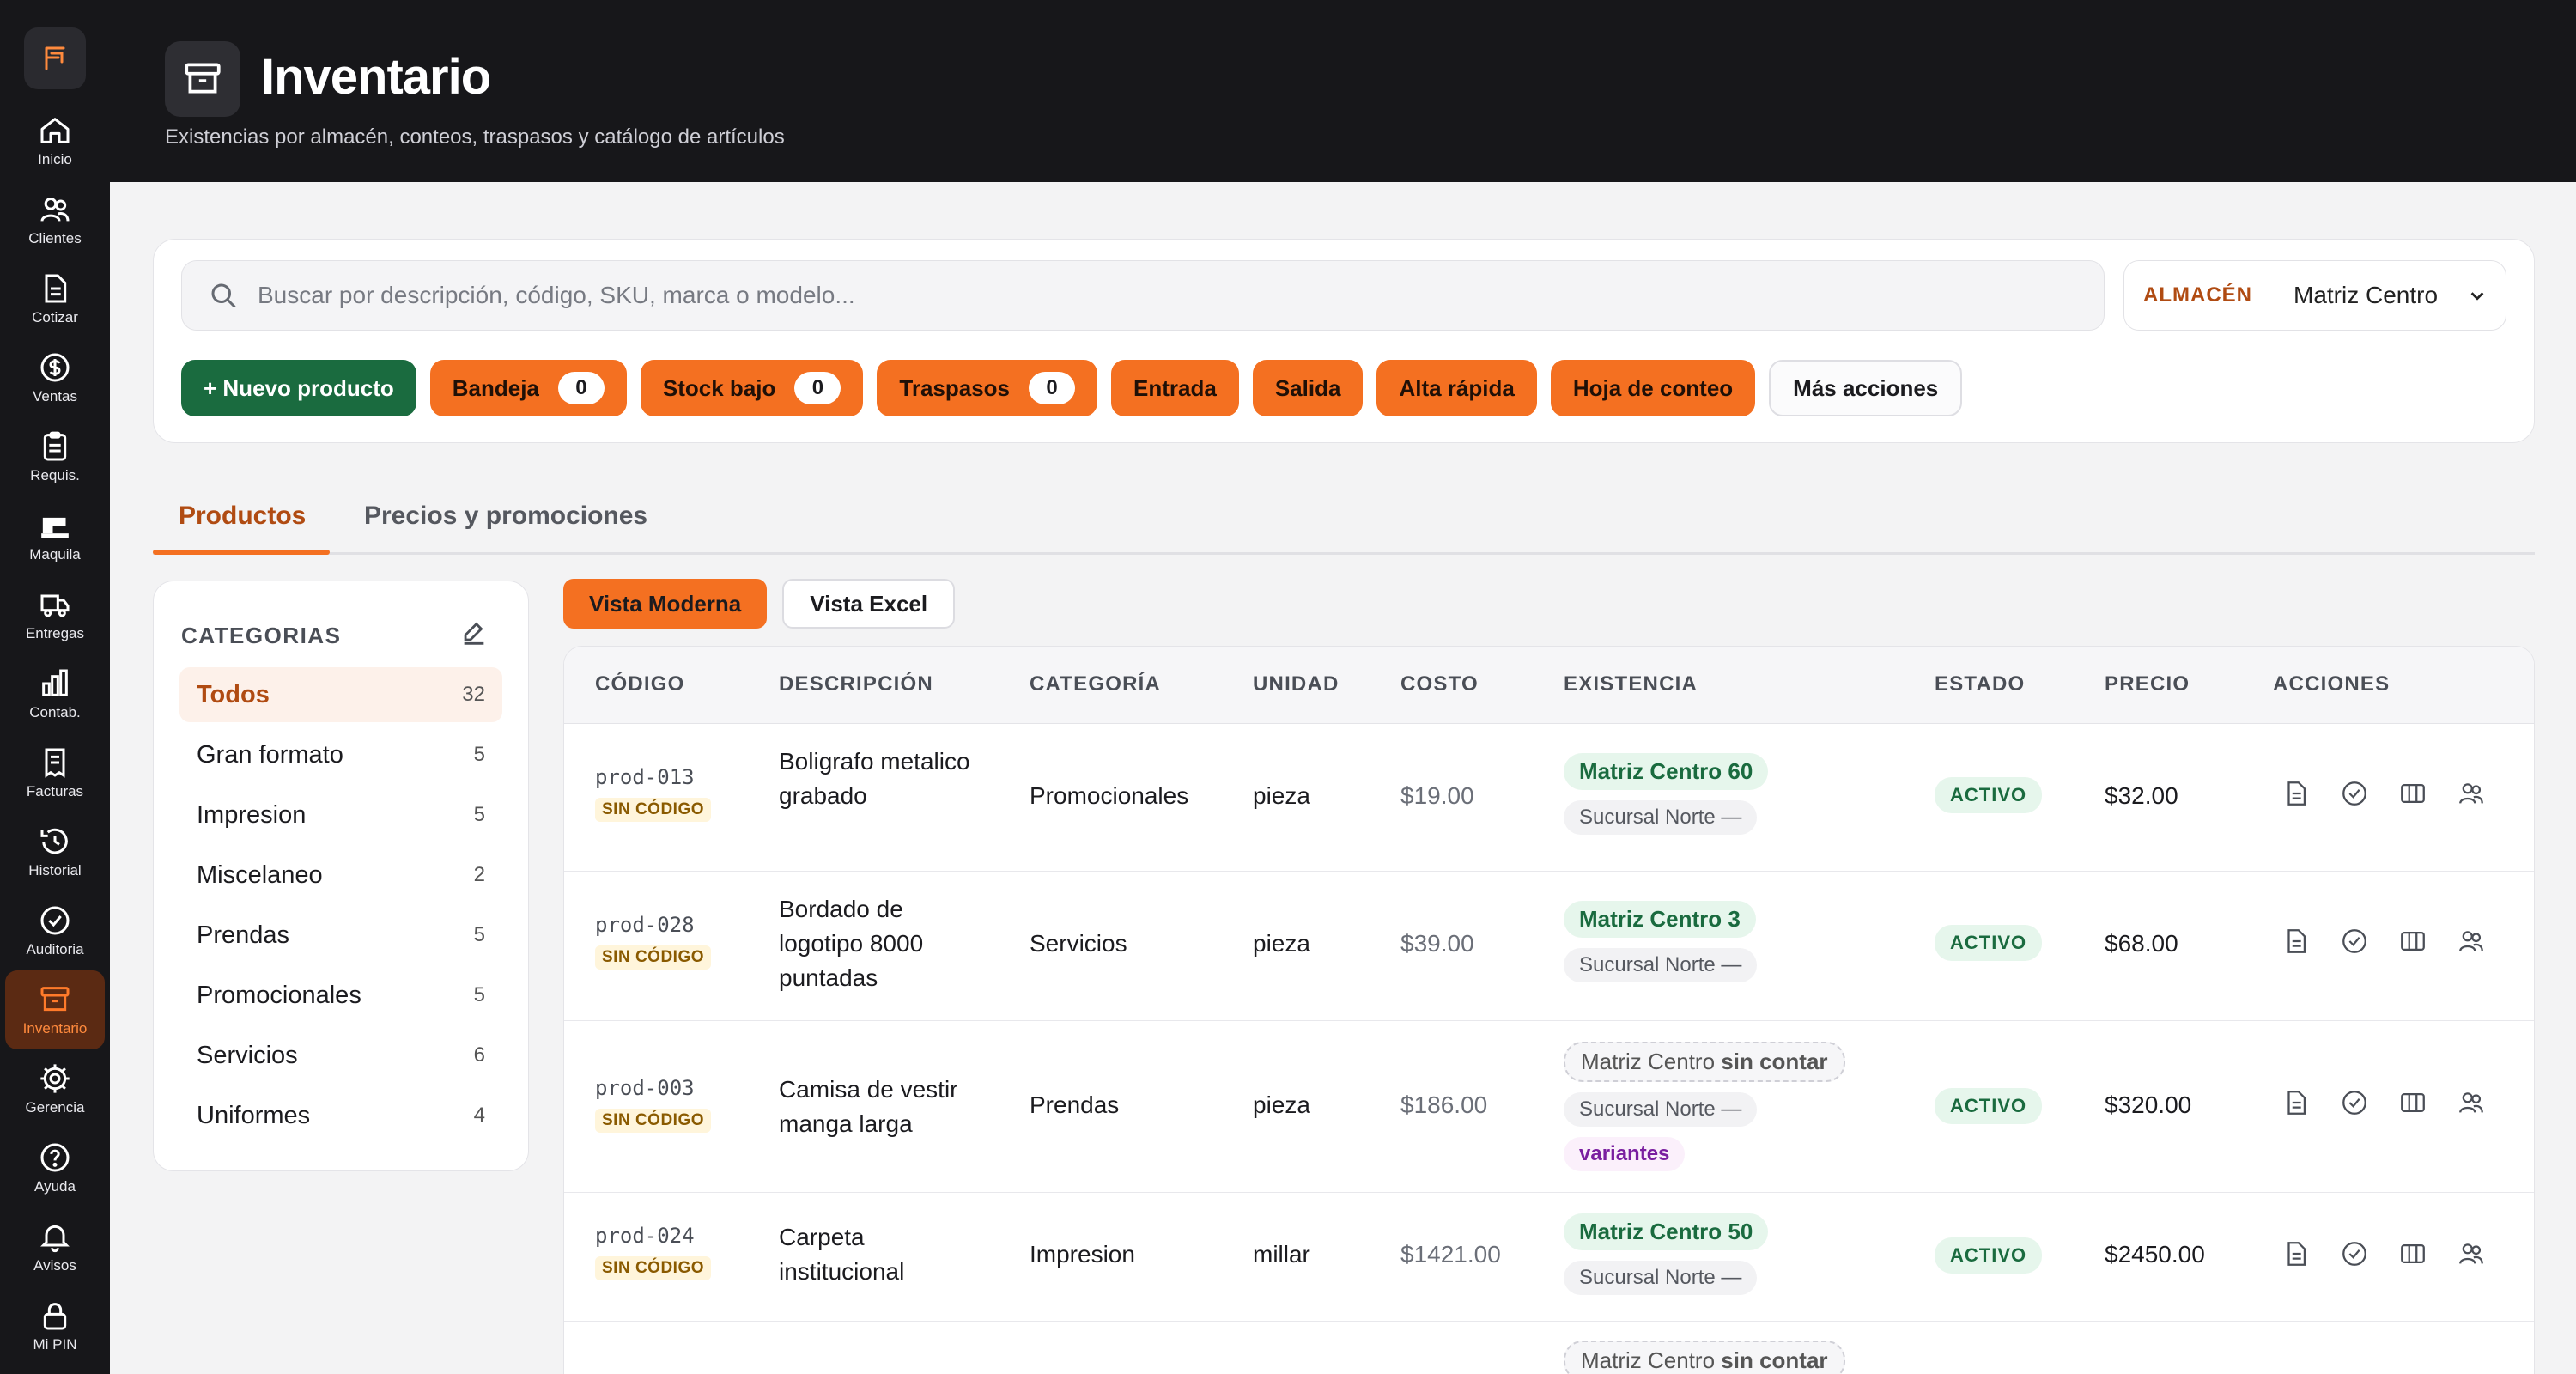 The height and width of the screenshot is (1374, 2576). I want to click on sidebar-item-historial: Historial, so click(55, 851).